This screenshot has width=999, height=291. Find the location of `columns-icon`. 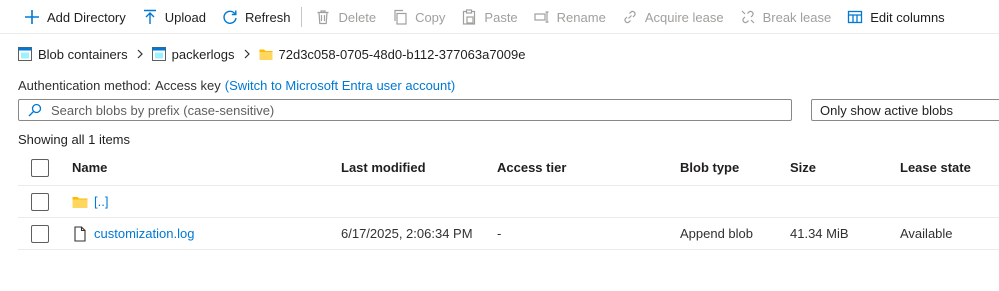

columns-icon is located at coordinates (855, 17).